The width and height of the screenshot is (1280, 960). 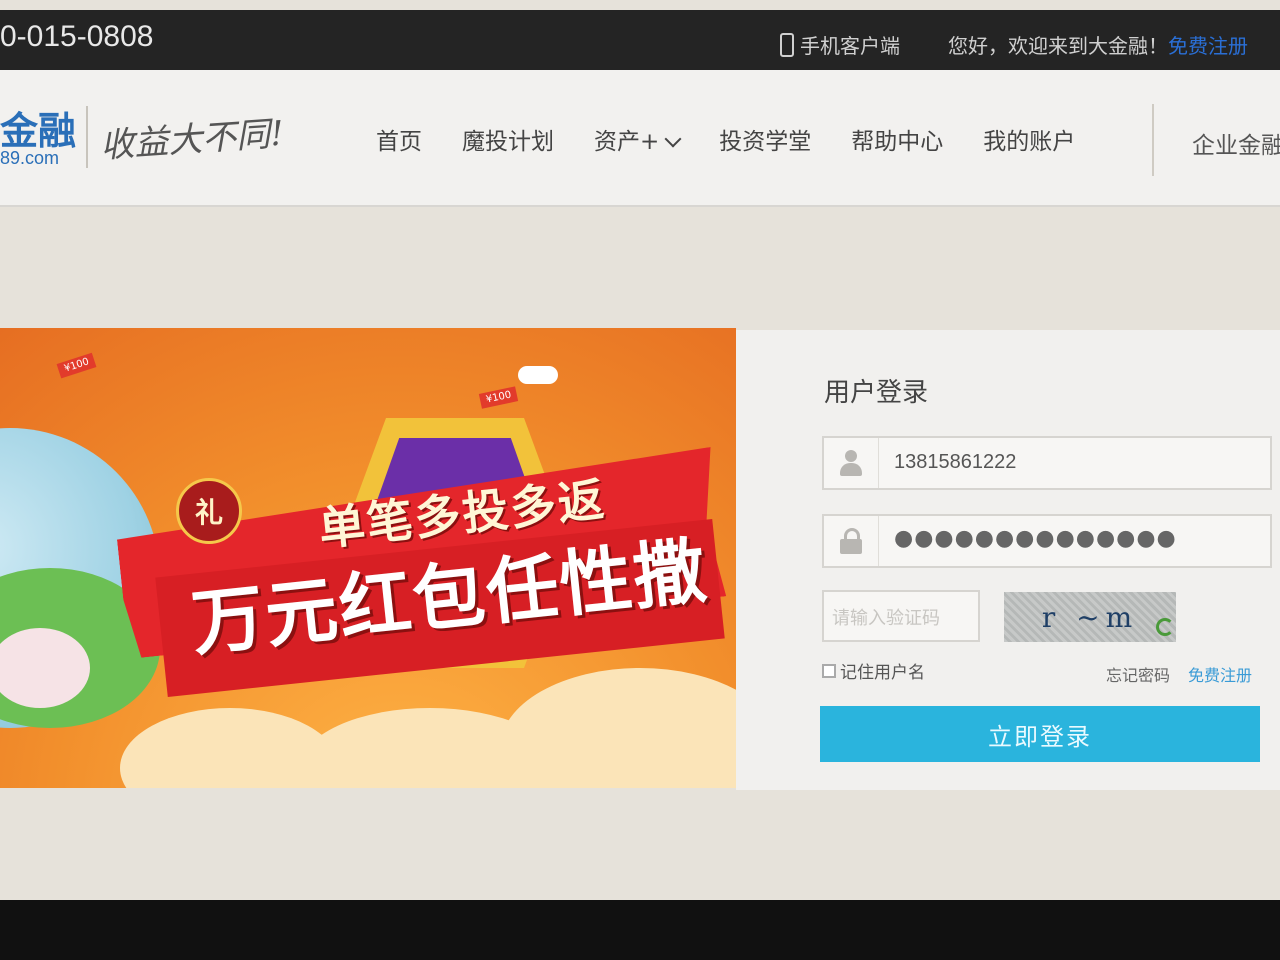 I want to click on nav-item-assets: 资产+, so click(x=638, y=139).